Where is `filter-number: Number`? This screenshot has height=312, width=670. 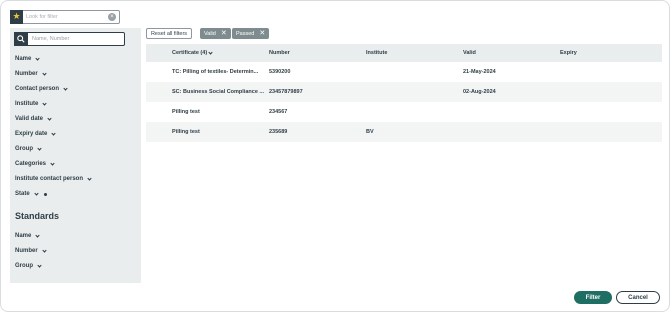
filter-number: Number is located at coordinates (31, 73).